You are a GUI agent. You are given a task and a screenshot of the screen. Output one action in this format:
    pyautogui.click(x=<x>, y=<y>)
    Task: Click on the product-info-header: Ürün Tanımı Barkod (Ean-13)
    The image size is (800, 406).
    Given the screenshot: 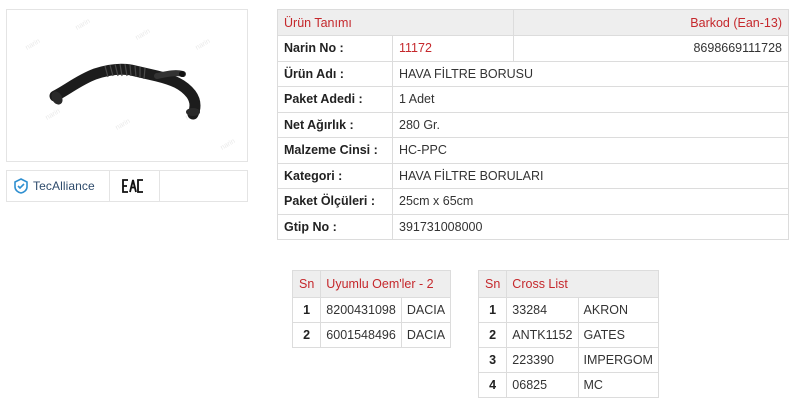 What is the action you would take?
    pyautogui.click(x=533, y=22)
    